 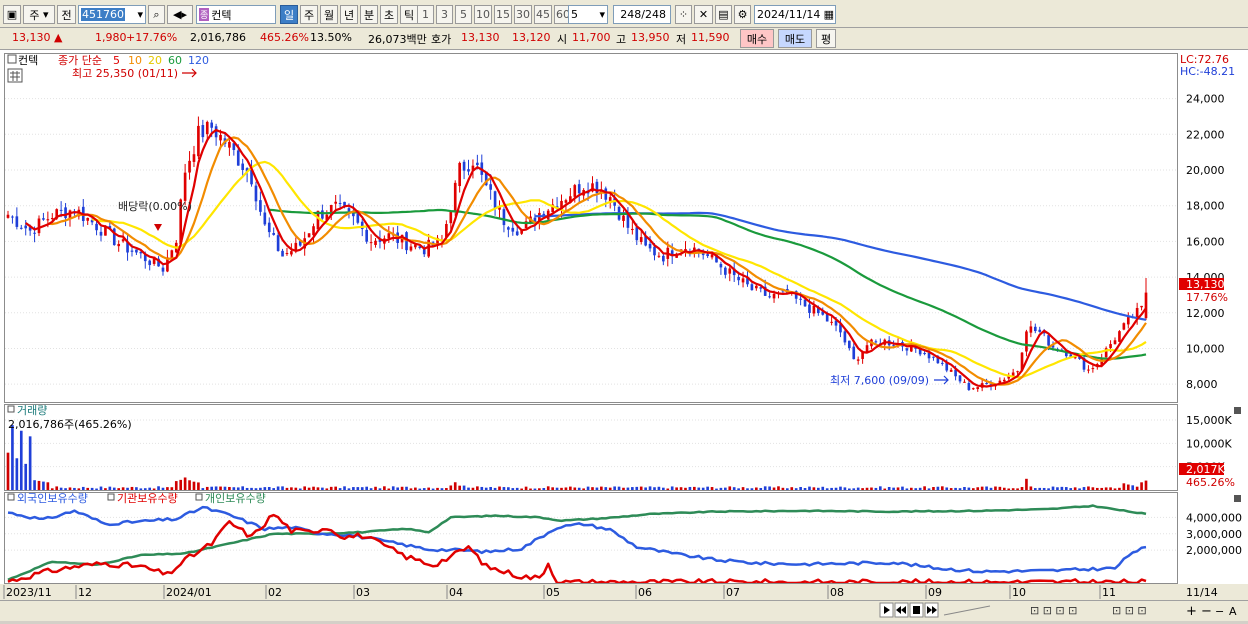 What do you see at coordinates (642, 14) in the screenshot?
I see `count-field: 248/248` at bounding box center [642, 14].